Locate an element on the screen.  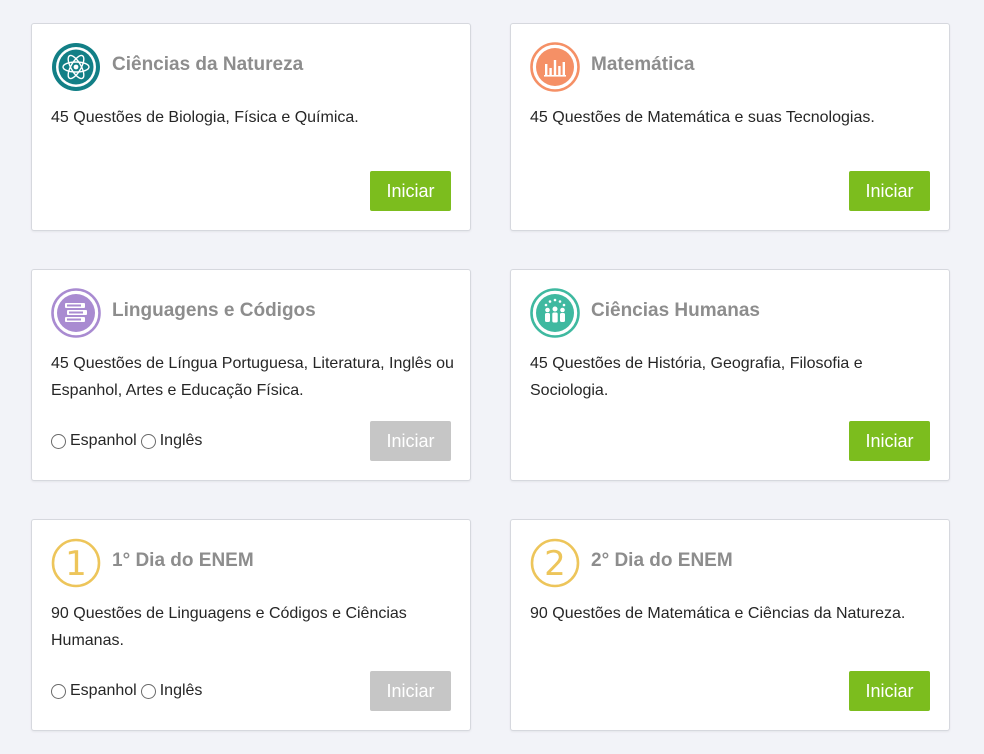
card-title: Ciências da Natureza is located at coordinates (208, 64).